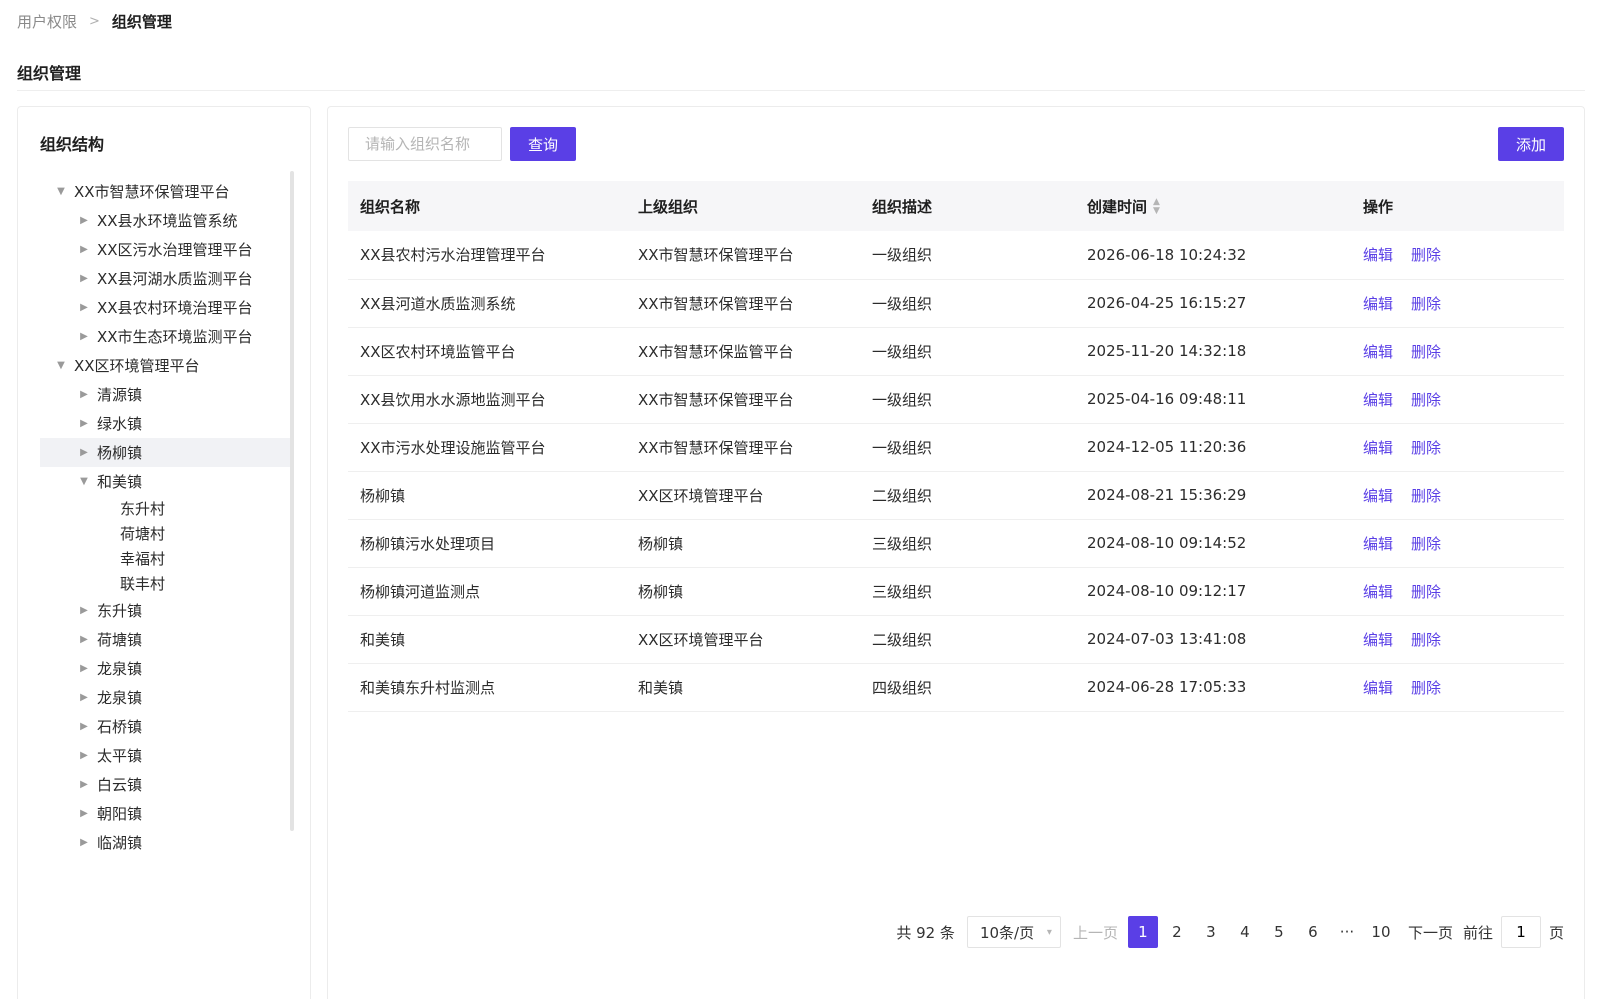 This screenshot has width=1600, height=999. I want to click on tree-node: ▶ 绿水镇, so click(165, 423).